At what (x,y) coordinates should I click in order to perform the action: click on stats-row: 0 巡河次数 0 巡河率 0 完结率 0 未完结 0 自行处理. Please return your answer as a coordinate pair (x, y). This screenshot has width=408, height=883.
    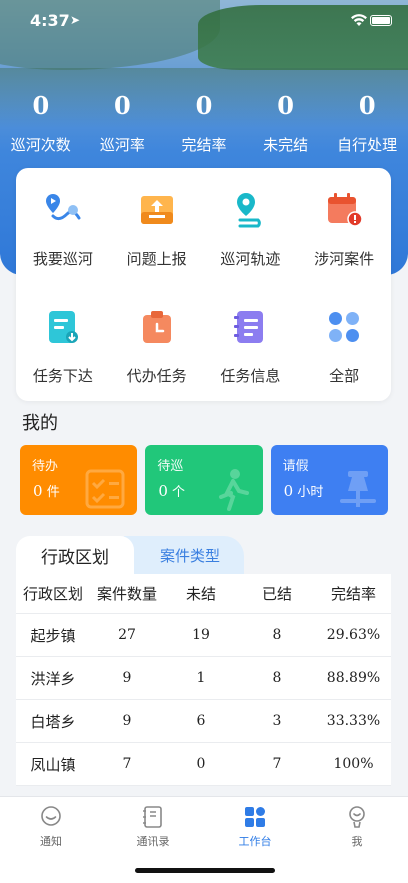
    Looking at the image, I should click on (204, 123).